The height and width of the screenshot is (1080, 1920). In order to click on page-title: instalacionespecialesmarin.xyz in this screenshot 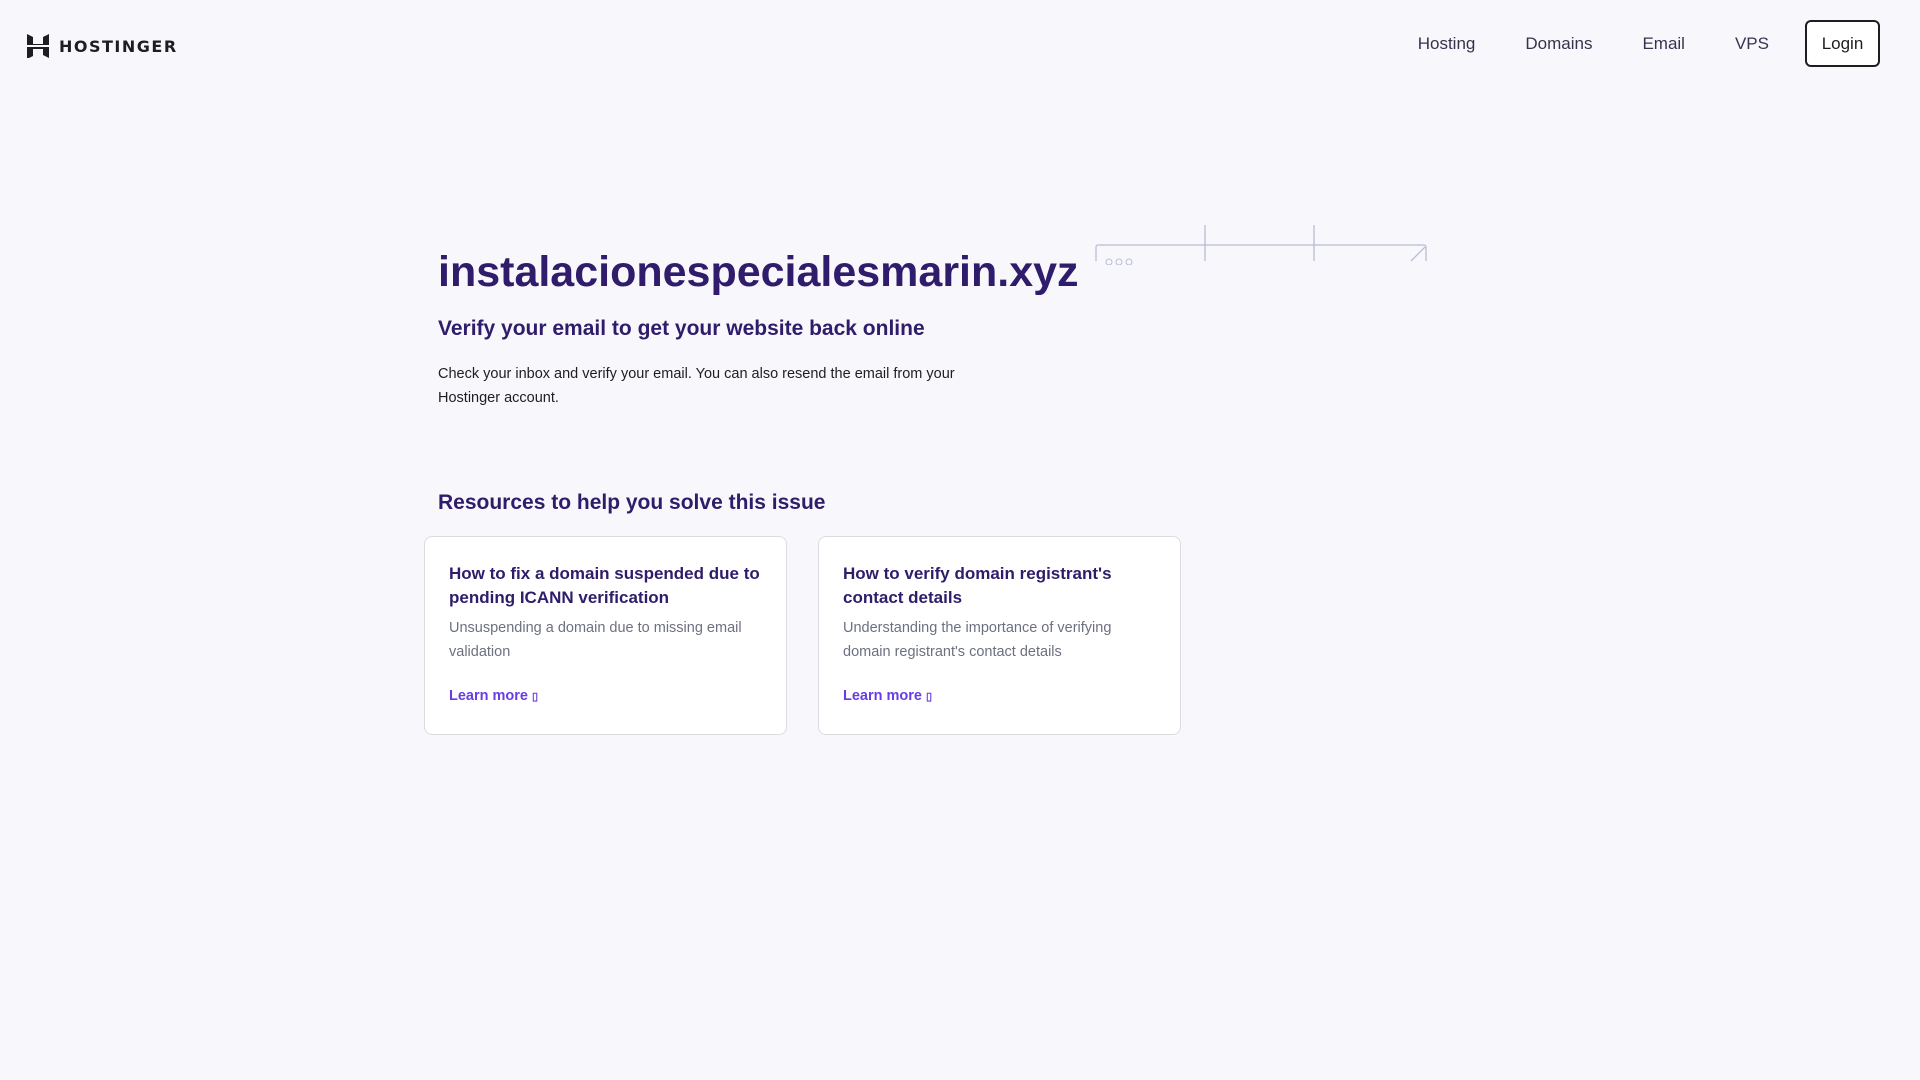, I will do `click(758, 272)`.